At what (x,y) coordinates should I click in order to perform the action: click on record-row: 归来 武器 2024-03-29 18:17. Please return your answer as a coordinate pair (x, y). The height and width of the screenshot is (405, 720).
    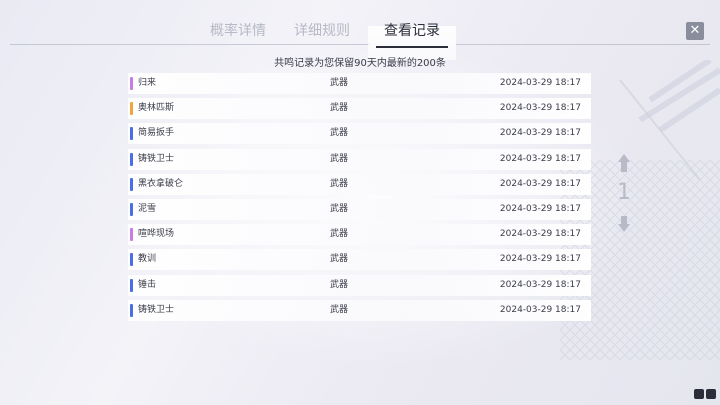
    Looking at the image, I should click on (359, 83).